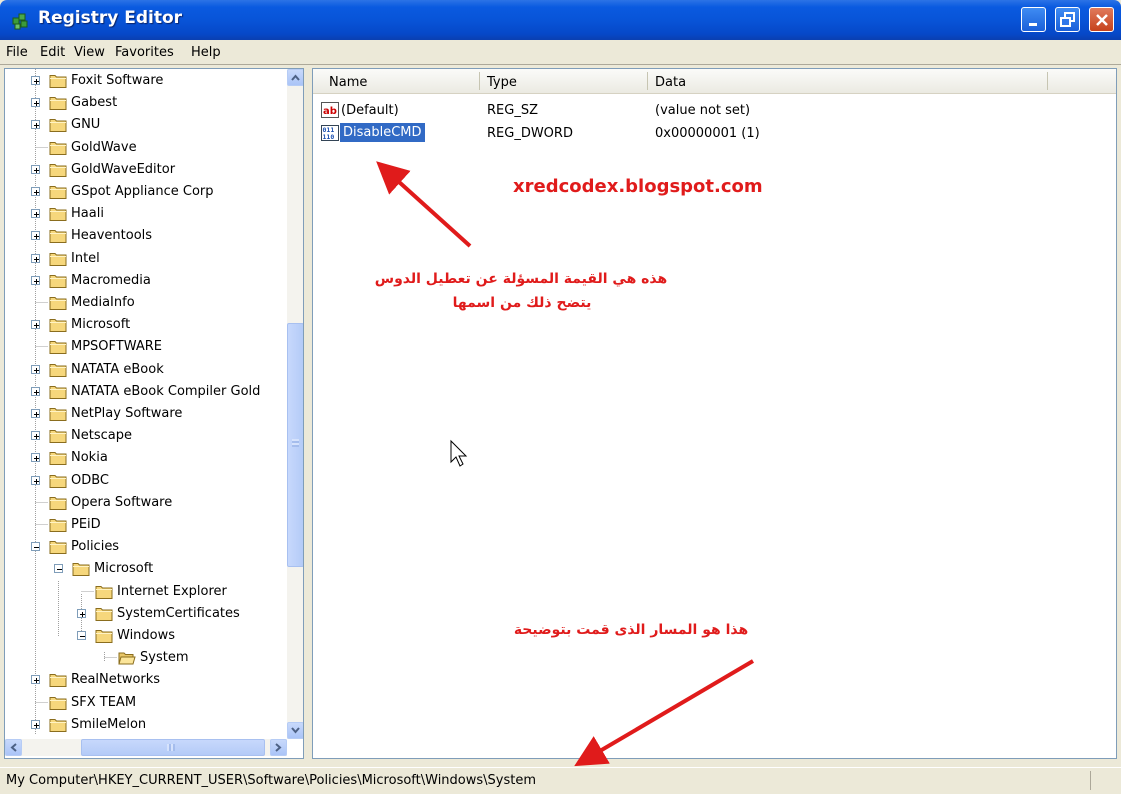 The height and width of the screenshot is (794, 1121). I want to click on title-bar: Registry Editor, so click(560, 20).